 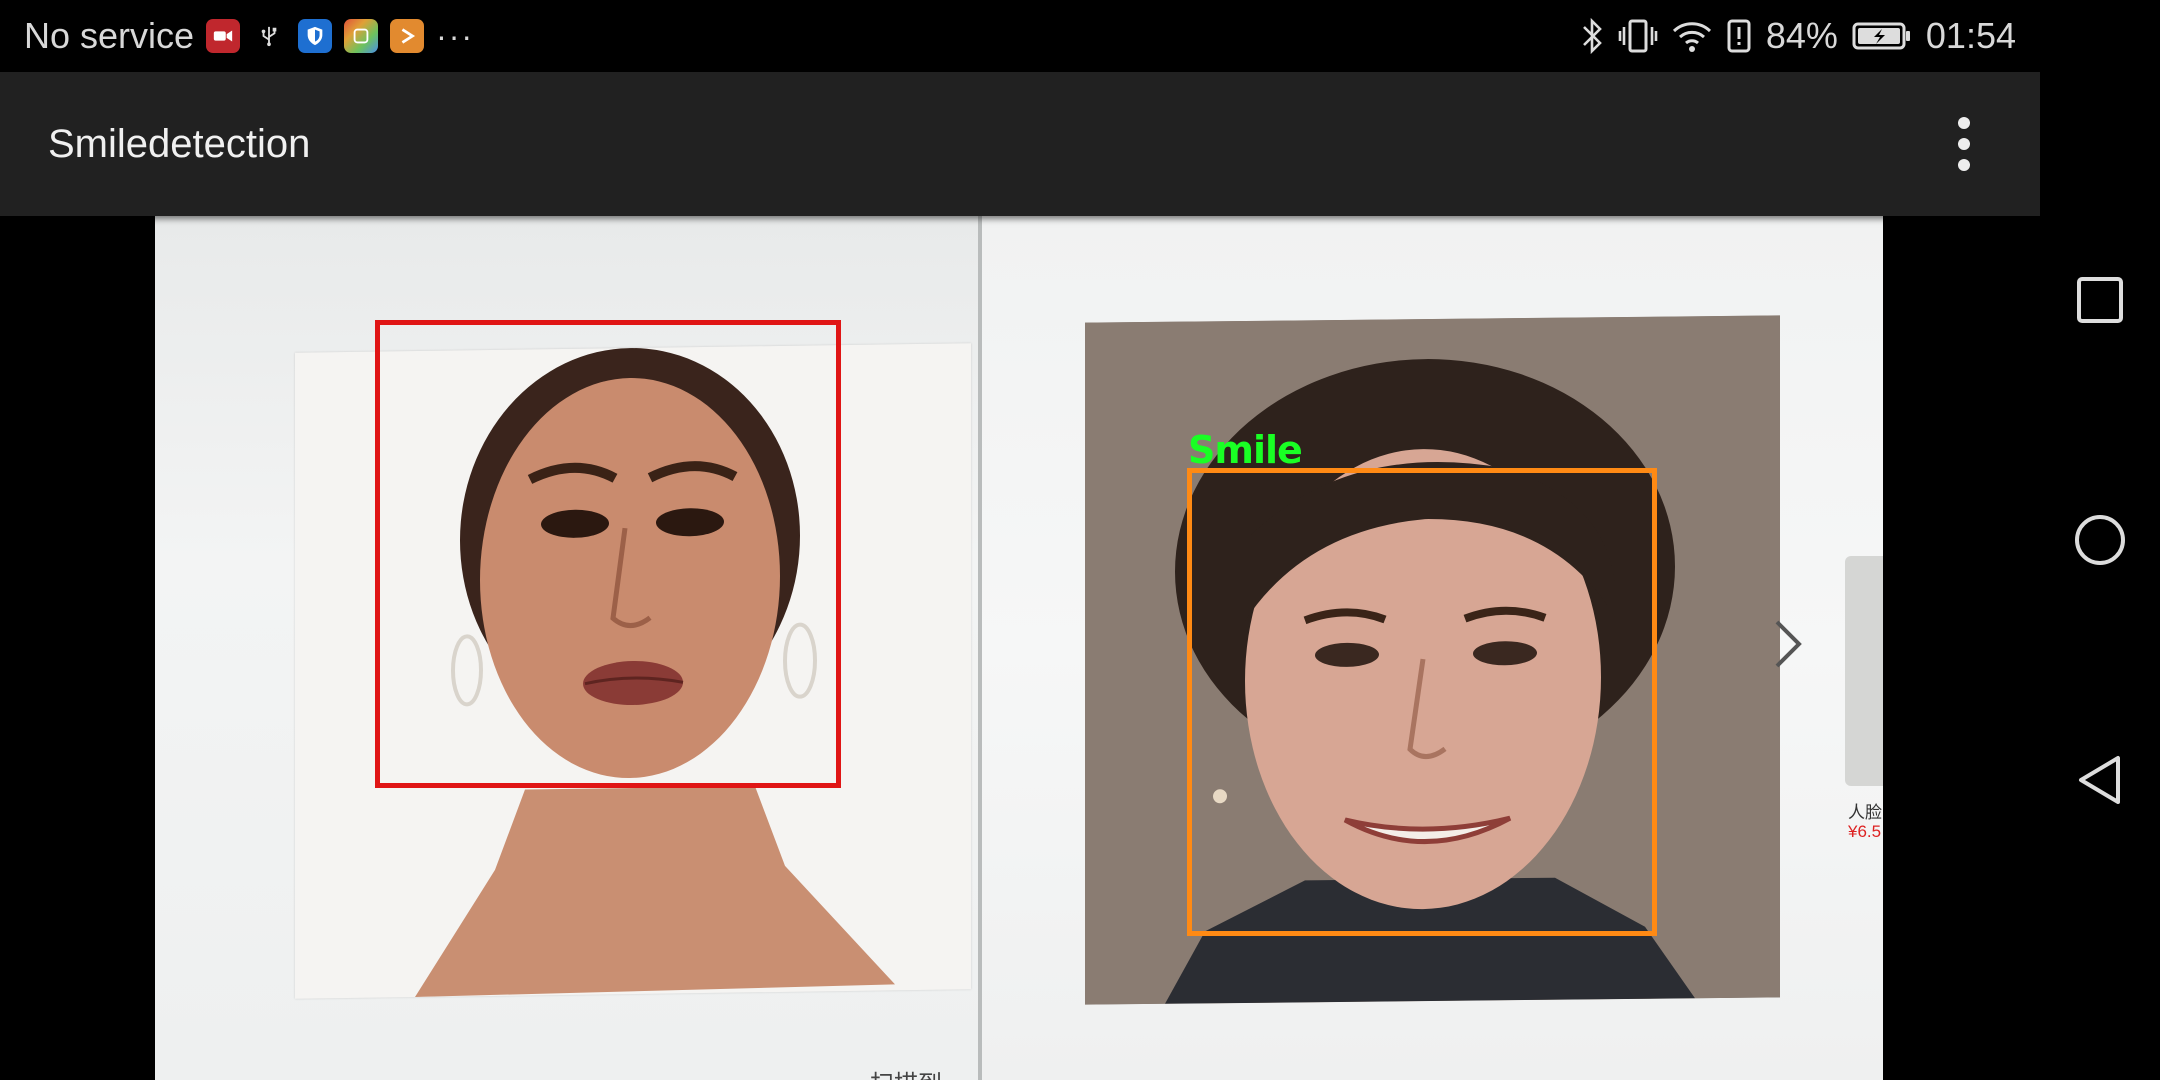 I want to click on chevron-right-icon, so click(x=1788, y=644).